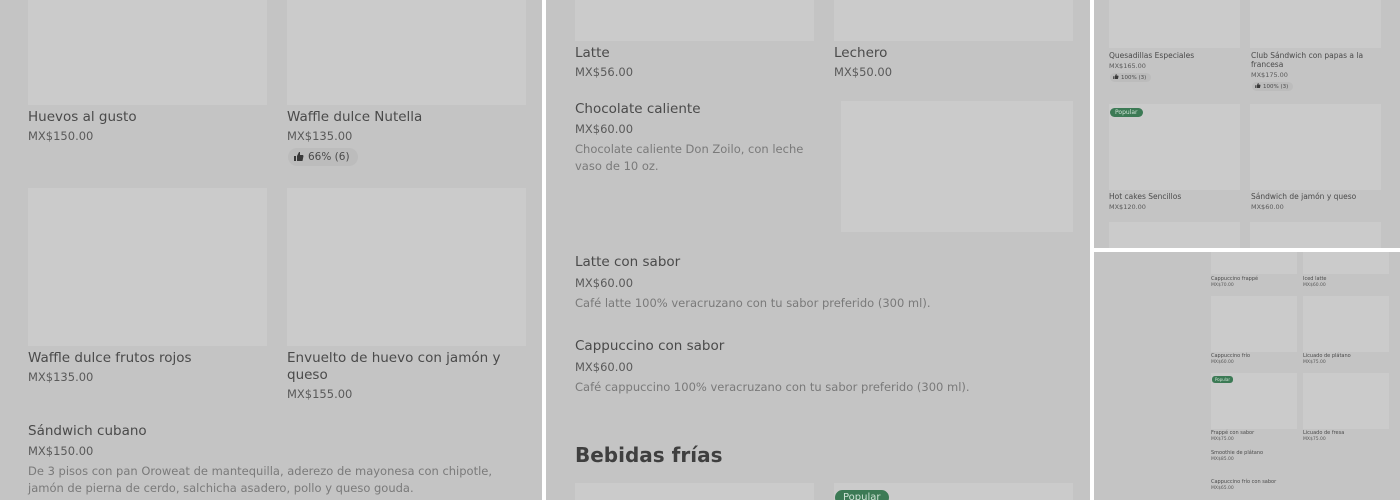  What do you see at coordinates (1127, 66) in the screenshot?
I see `item-price: MX$165.00` at bounding box center [1127, 66].